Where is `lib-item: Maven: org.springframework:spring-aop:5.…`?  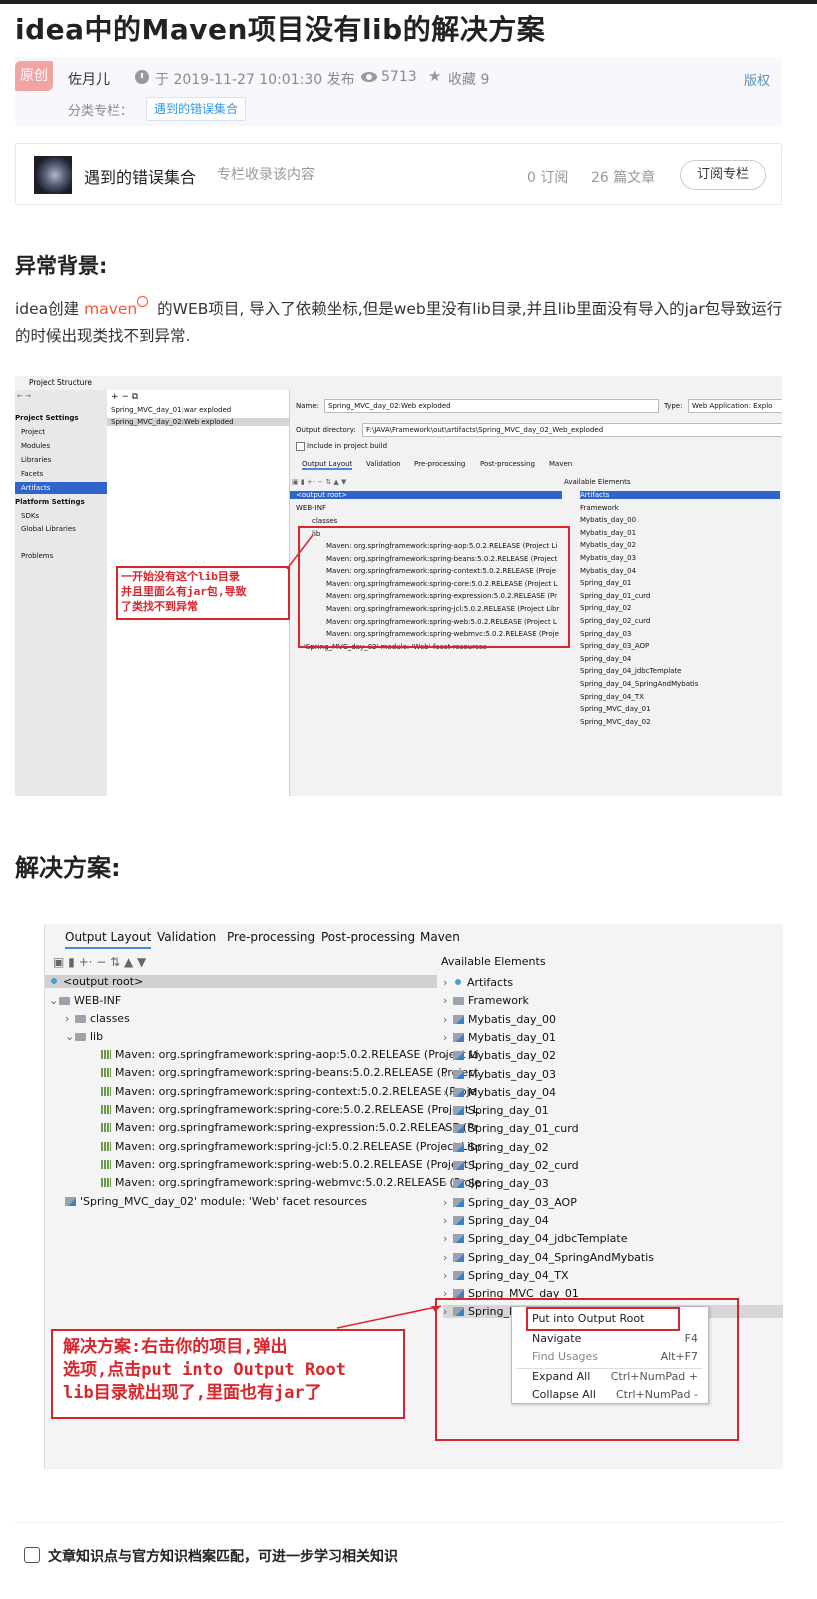 lib-item: Maven: org.springframework:spring-aop:5.… is located at coordinates (290, 1054).